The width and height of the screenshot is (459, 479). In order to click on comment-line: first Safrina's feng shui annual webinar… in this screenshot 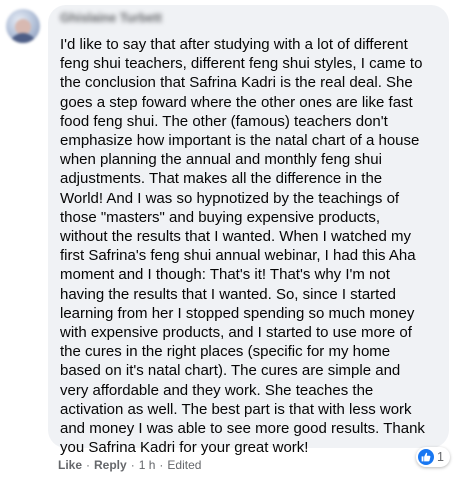, I will do `click(238, 256)`.